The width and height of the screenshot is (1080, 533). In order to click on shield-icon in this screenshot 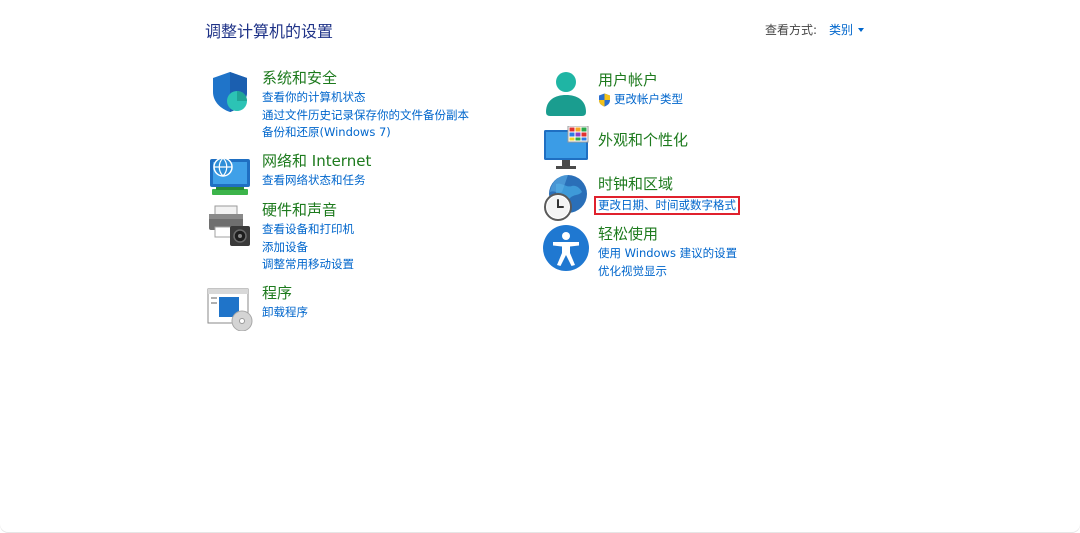, I will do `click(230, 92)`.